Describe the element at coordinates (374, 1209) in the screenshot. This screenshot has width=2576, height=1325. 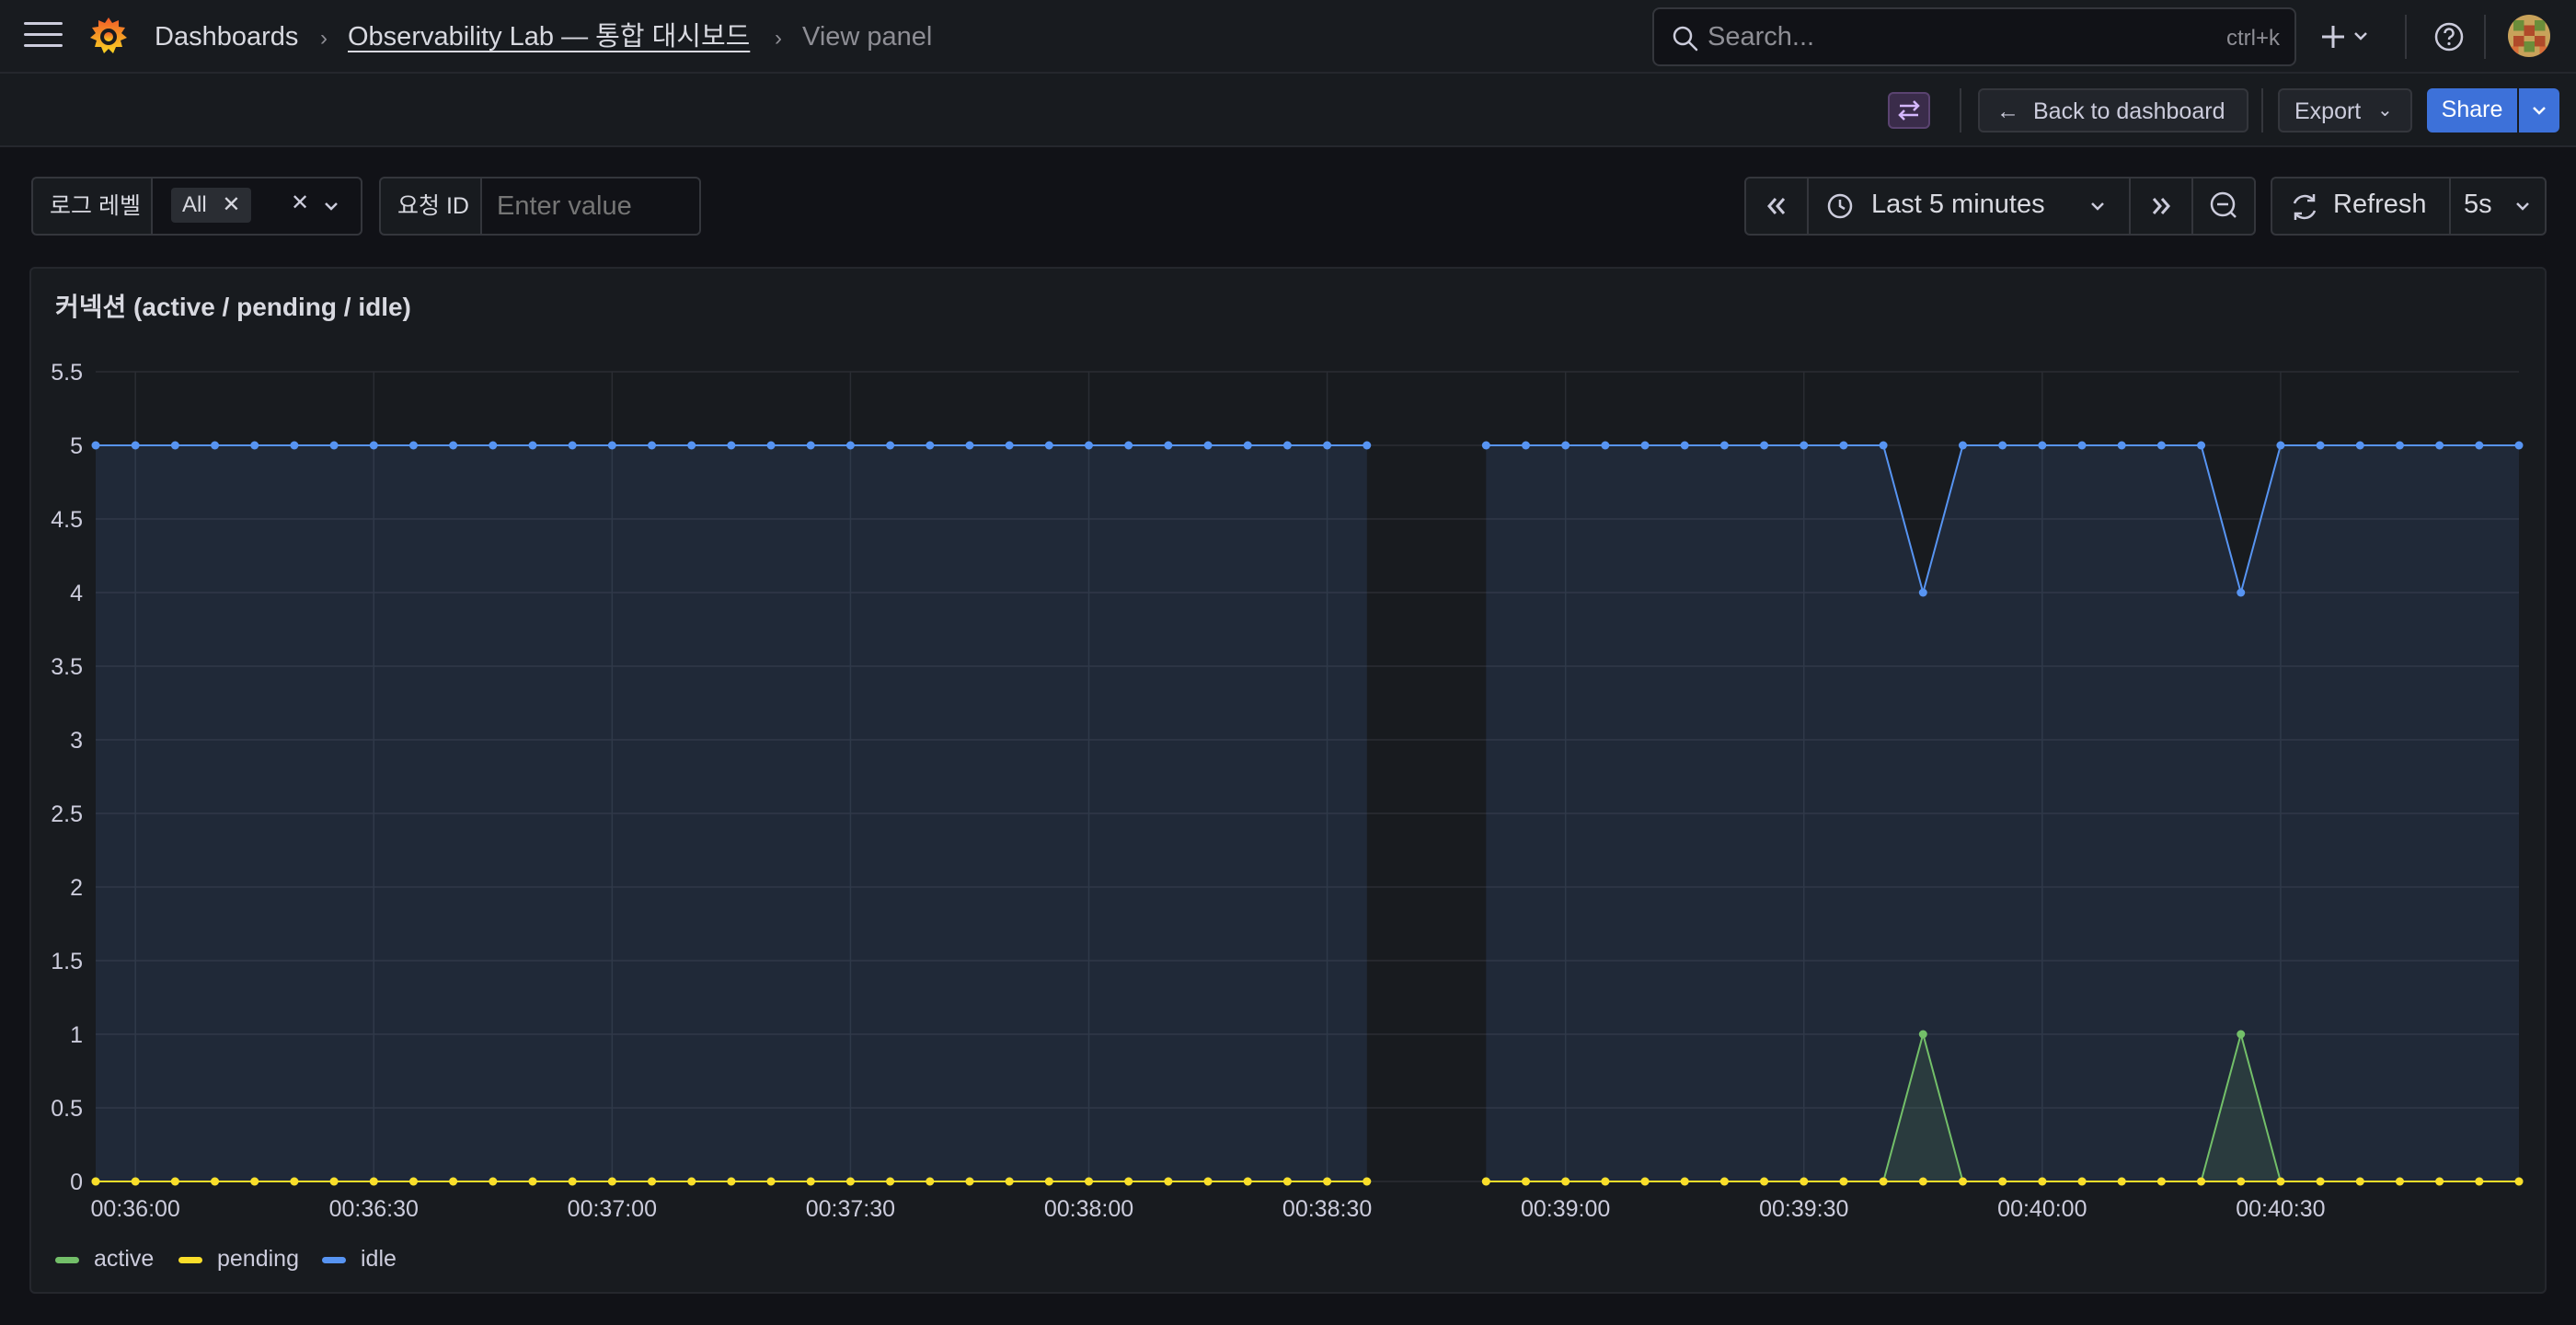
I see `x-tick-label: 00:36:30` at that location.